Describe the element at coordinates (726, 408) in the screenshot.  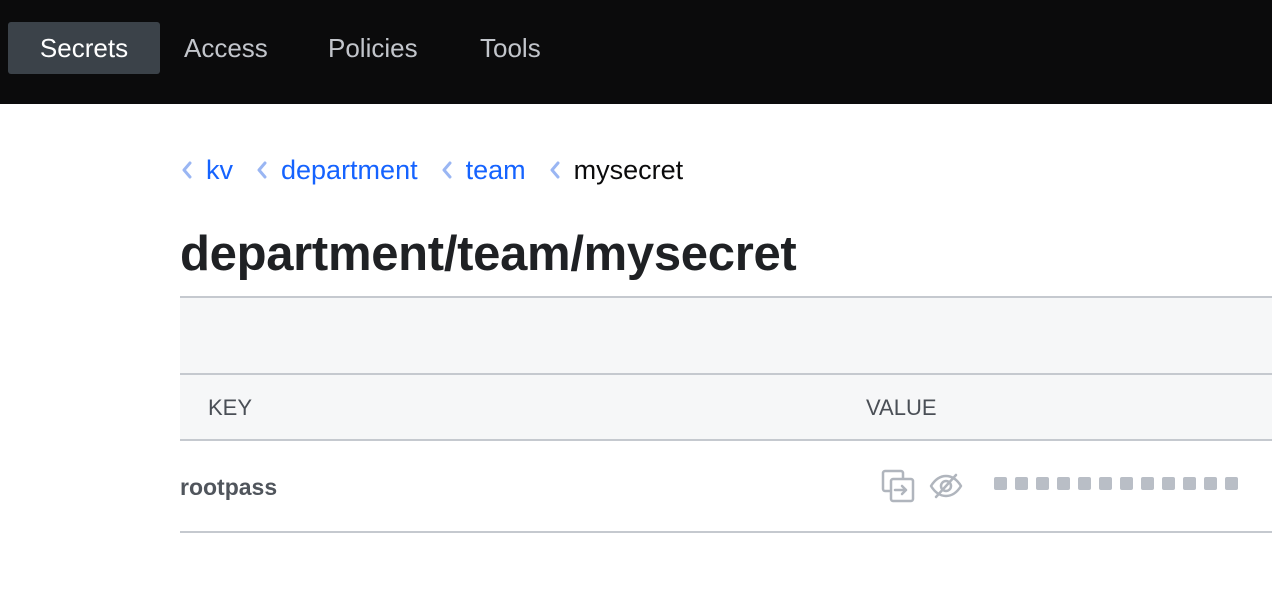
I see `table-header: KEY VALUE` at that location.